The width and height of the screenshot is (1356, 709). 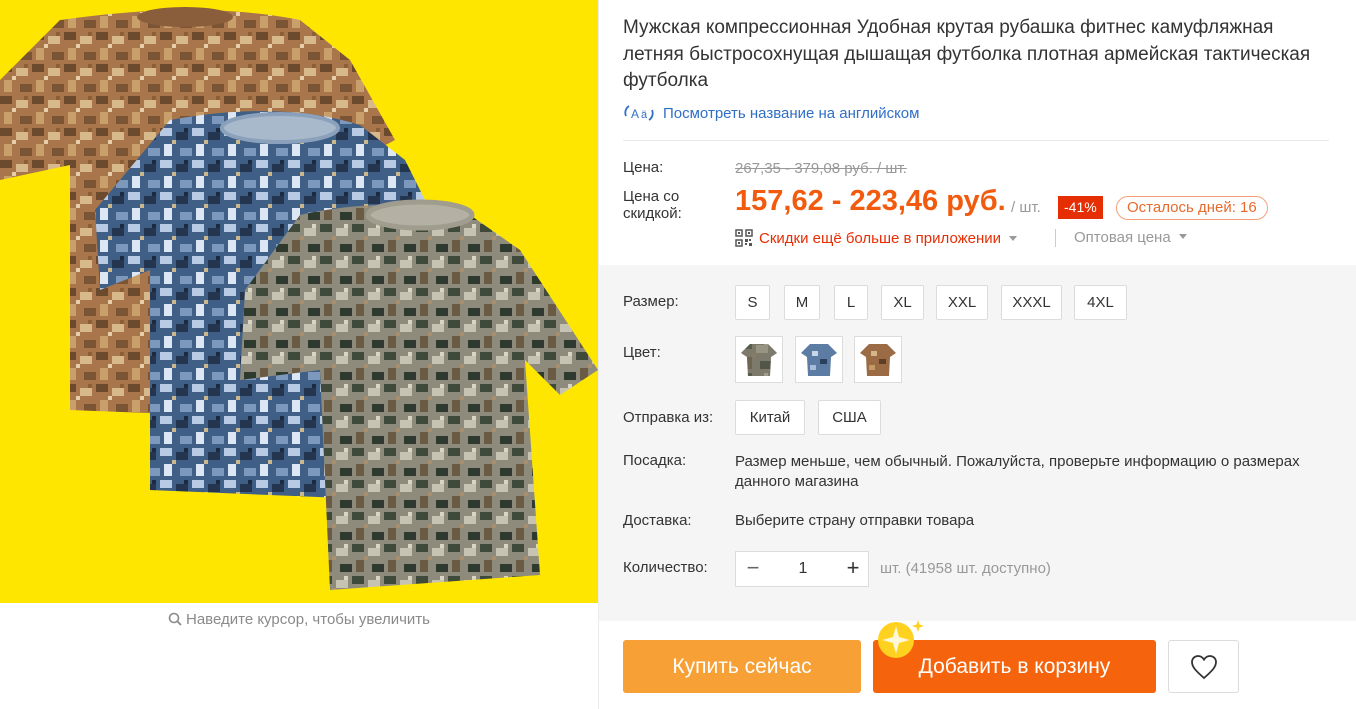 I want to click on translate-title-link: A ä Посмотреть название на английском, so click(x=771, y=113).